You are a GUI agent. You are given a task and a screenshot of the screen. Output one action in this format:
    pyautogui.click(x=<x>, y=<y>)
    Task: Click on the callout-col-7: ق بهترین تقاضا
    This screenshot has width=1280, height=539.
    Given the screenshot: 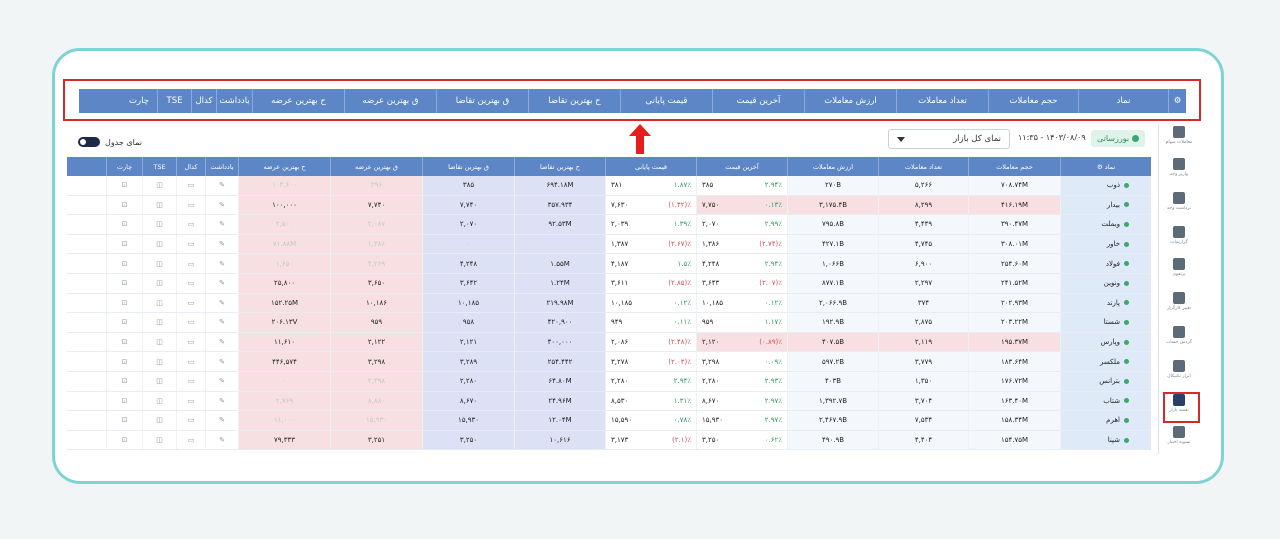 What is the action you would take?
    pyautogui.click(x=482, y=101)
    